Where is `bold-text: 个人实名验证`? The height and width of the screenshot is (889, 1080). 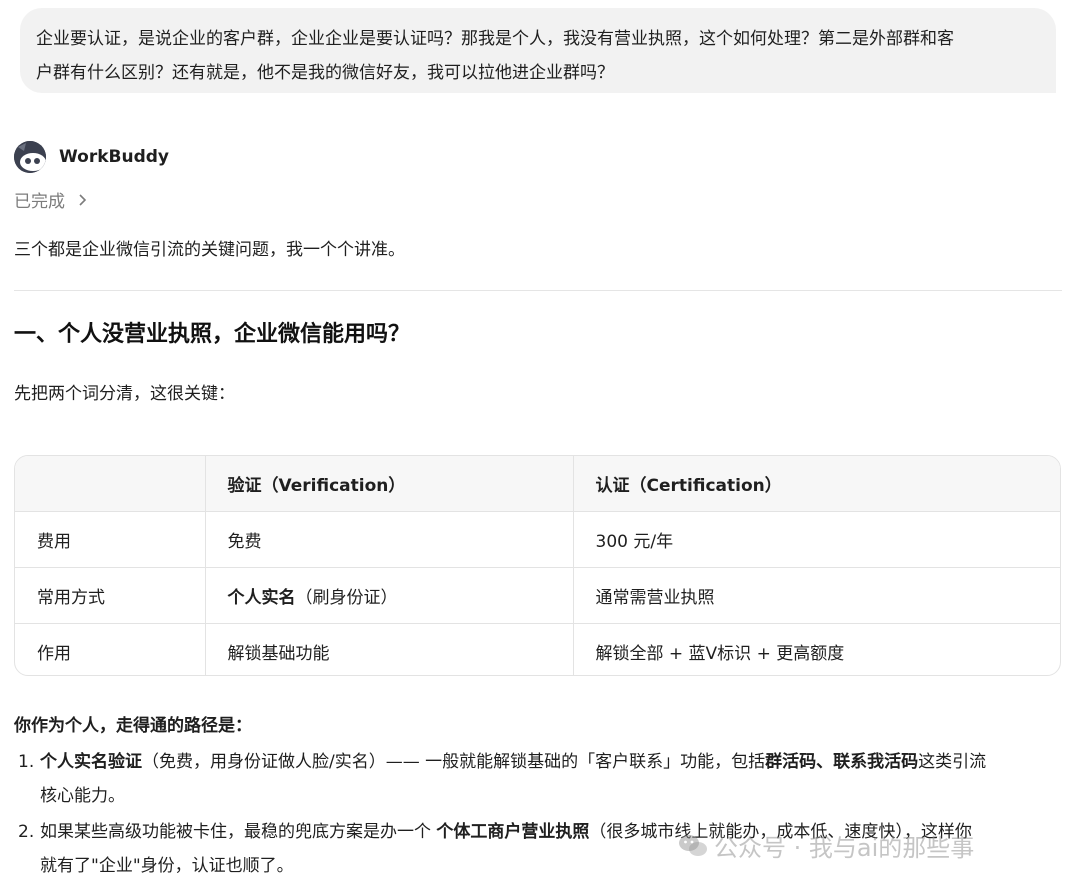 bold-text: 个人实名验证 is located at coordinates (91, 762).